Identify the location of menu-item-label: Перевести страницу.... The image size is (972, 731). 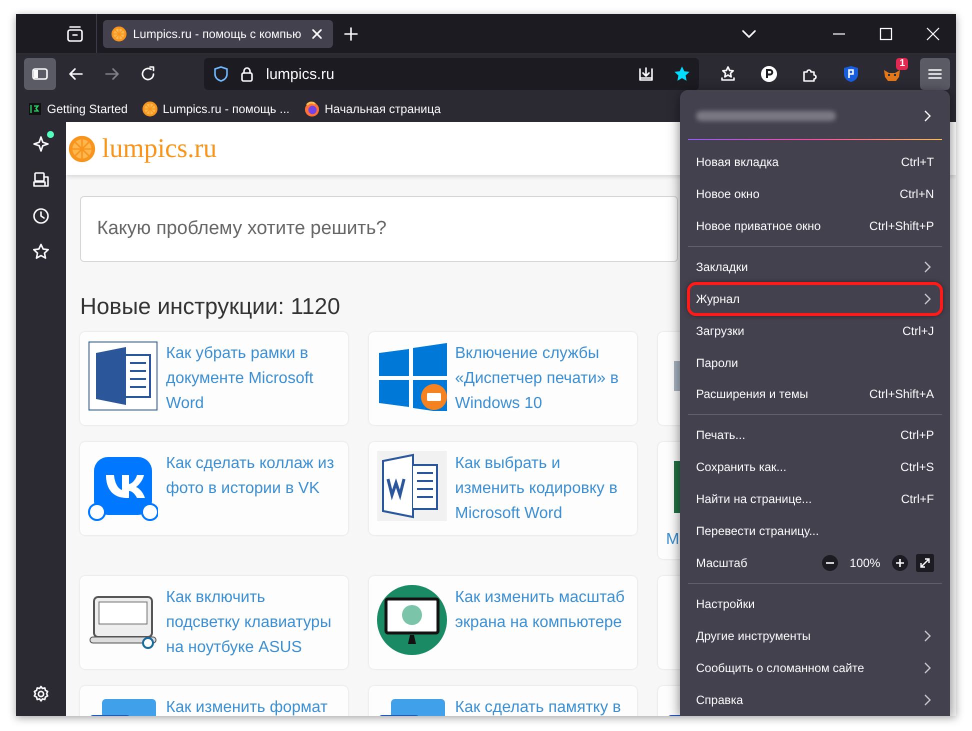
(758, 531).